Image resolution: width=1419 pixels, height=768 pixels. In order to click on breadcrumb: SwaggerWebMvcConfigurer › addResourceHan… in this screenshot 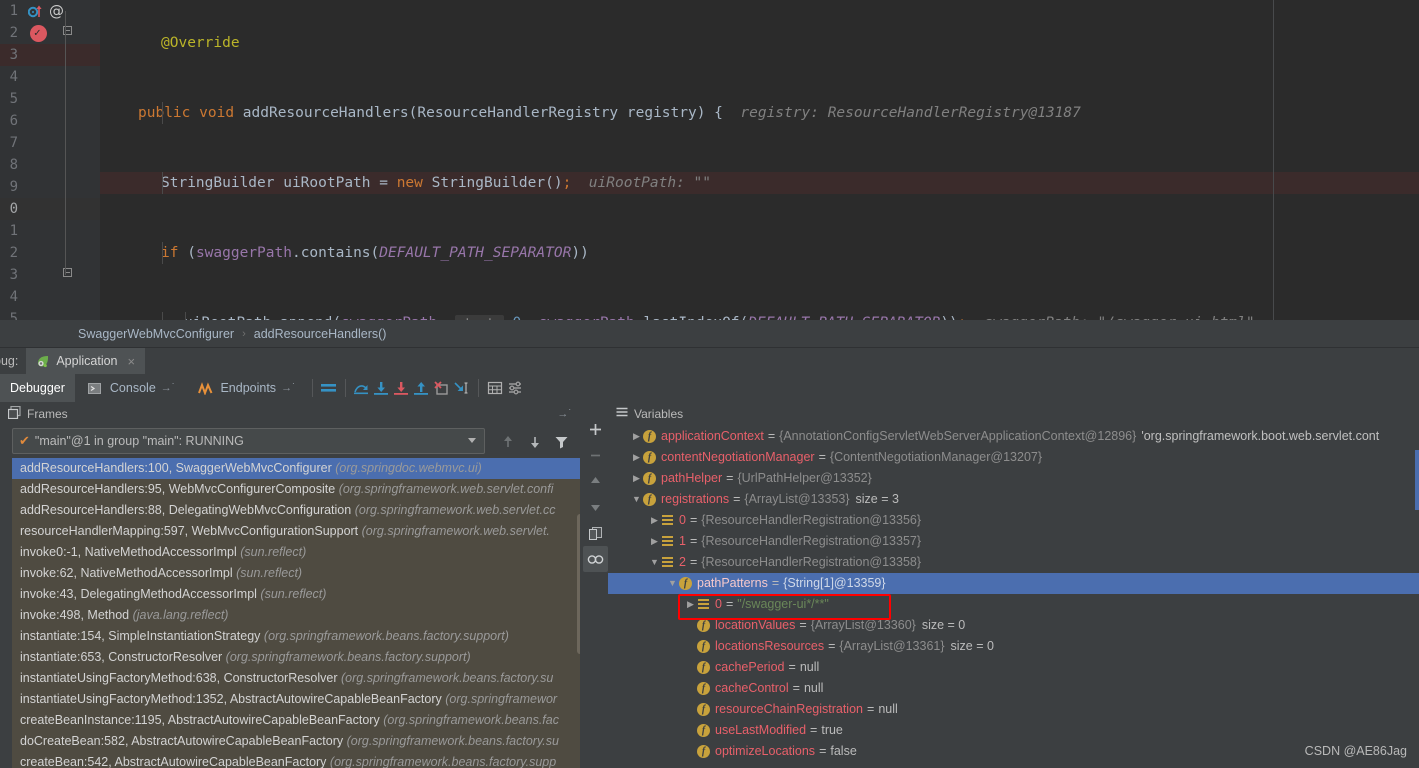, I will do `click(709, 333)`.